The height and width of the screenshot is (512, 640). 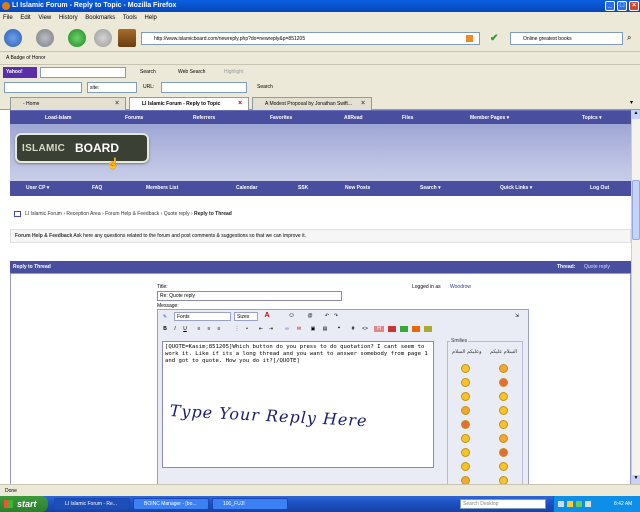 What do you see at coordinates (68, 18) in the screenshot?
I see `menu-history: History` at bounding box center [68, 18].